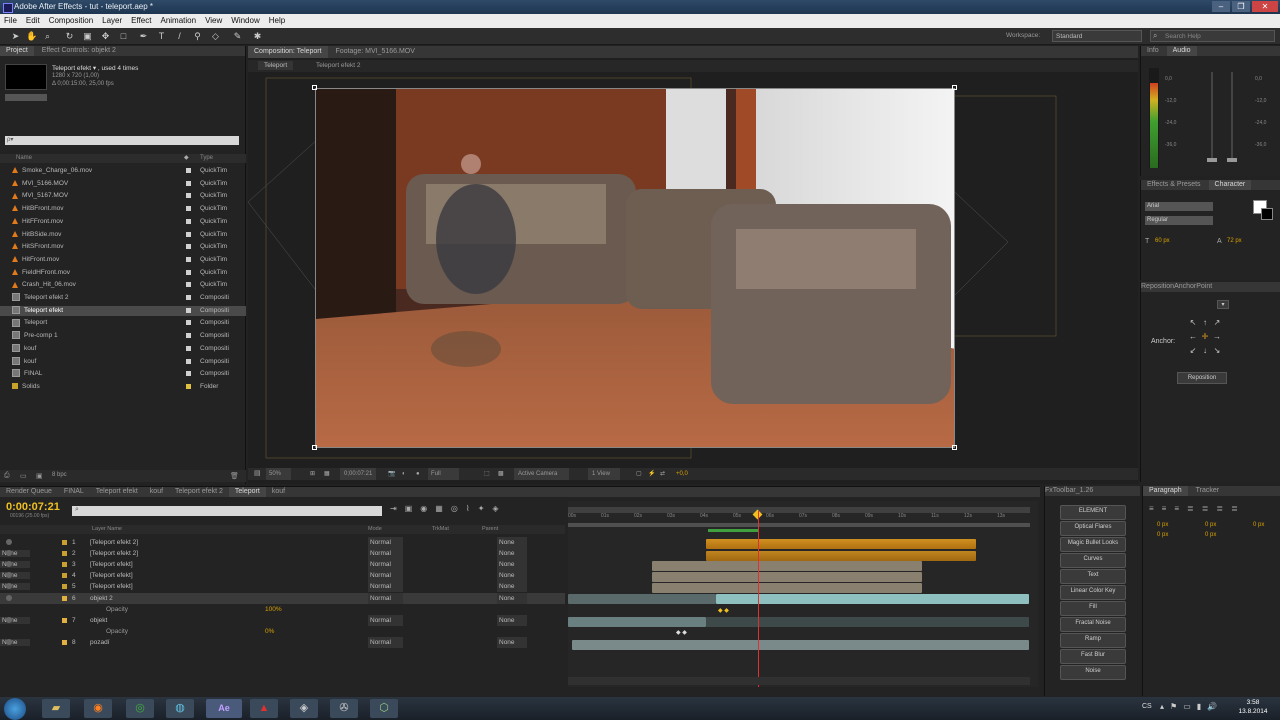 Image resolution: width=1280 pixels, height=720 pixels. I want to click on rotate-tool-icon: ↻, so click(69, 36).